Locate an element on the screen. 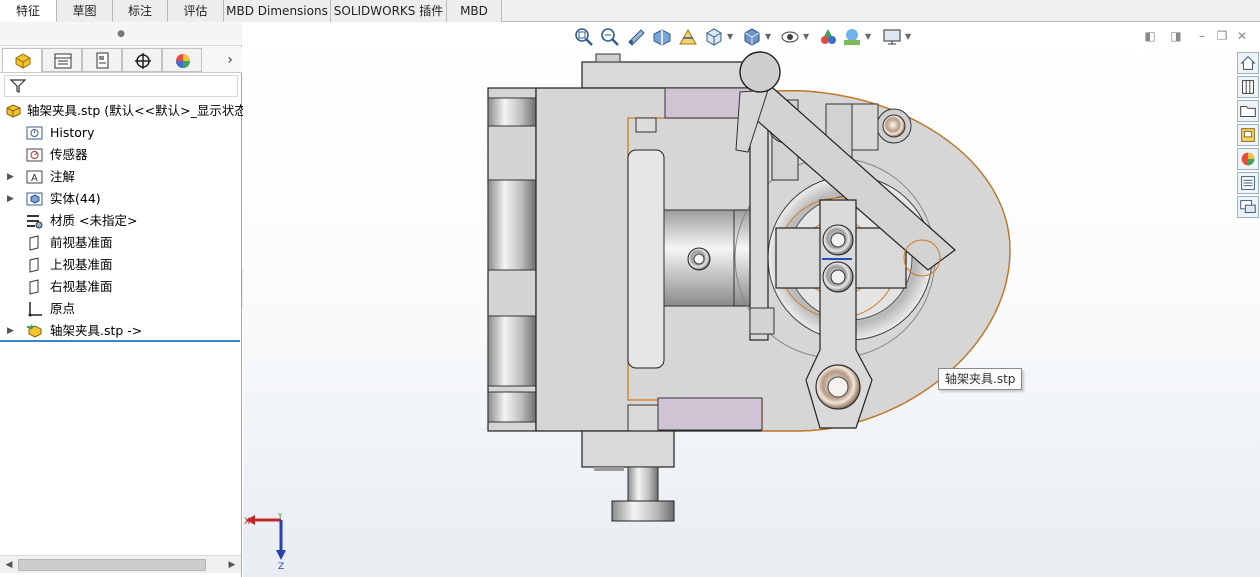 This screenshot has height=577, width=1260. history-icon is located at coordinates (34, 133).